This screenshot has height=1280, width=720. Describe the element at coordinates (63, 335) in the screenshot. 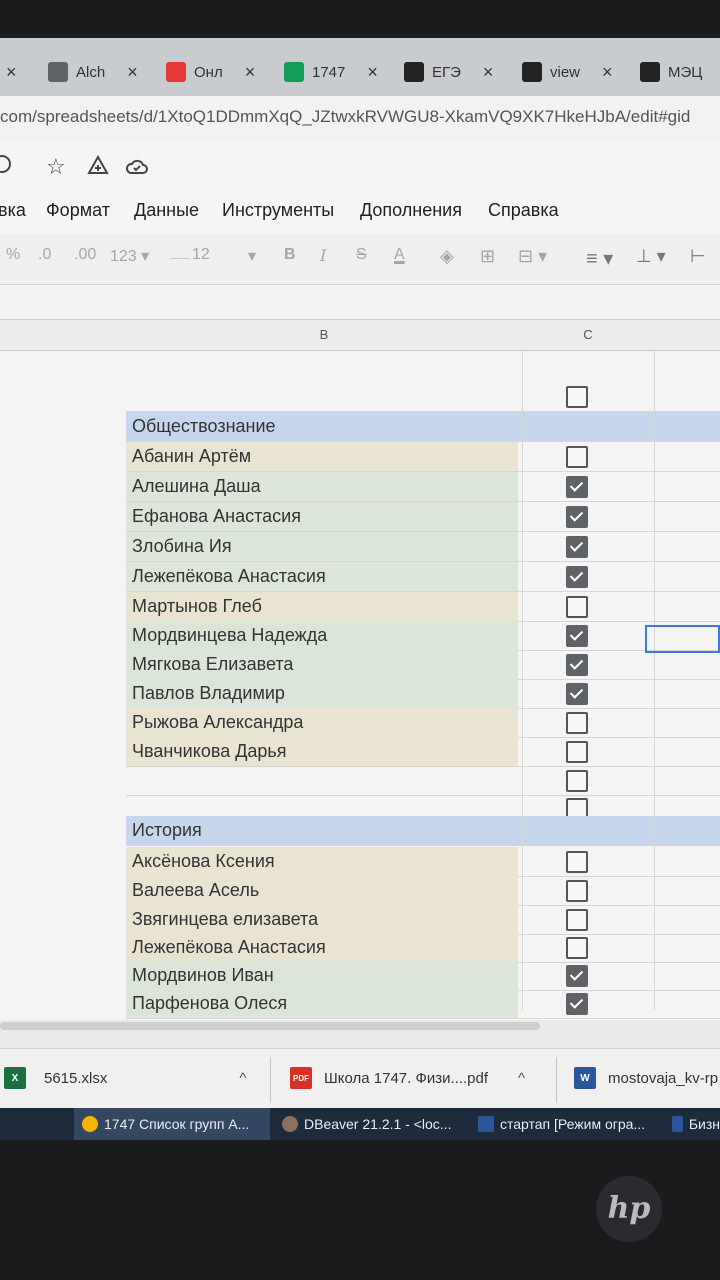

I see `column-header-a` at that location.